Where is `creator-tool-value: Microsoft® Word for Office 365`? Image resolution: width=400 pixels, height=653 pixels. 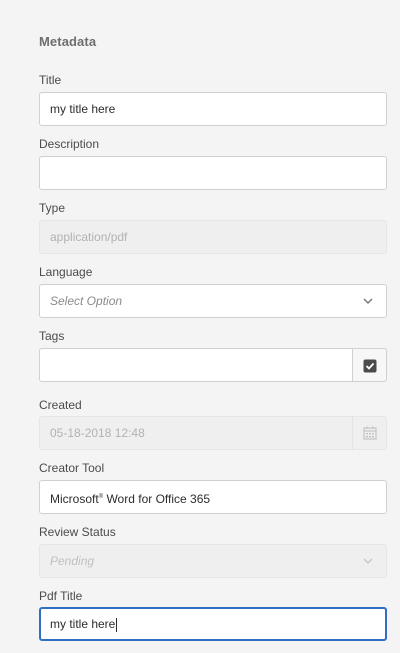
creator-tool-value: Microsoft® Word for Office 365 is located at coordinates (130, 498).